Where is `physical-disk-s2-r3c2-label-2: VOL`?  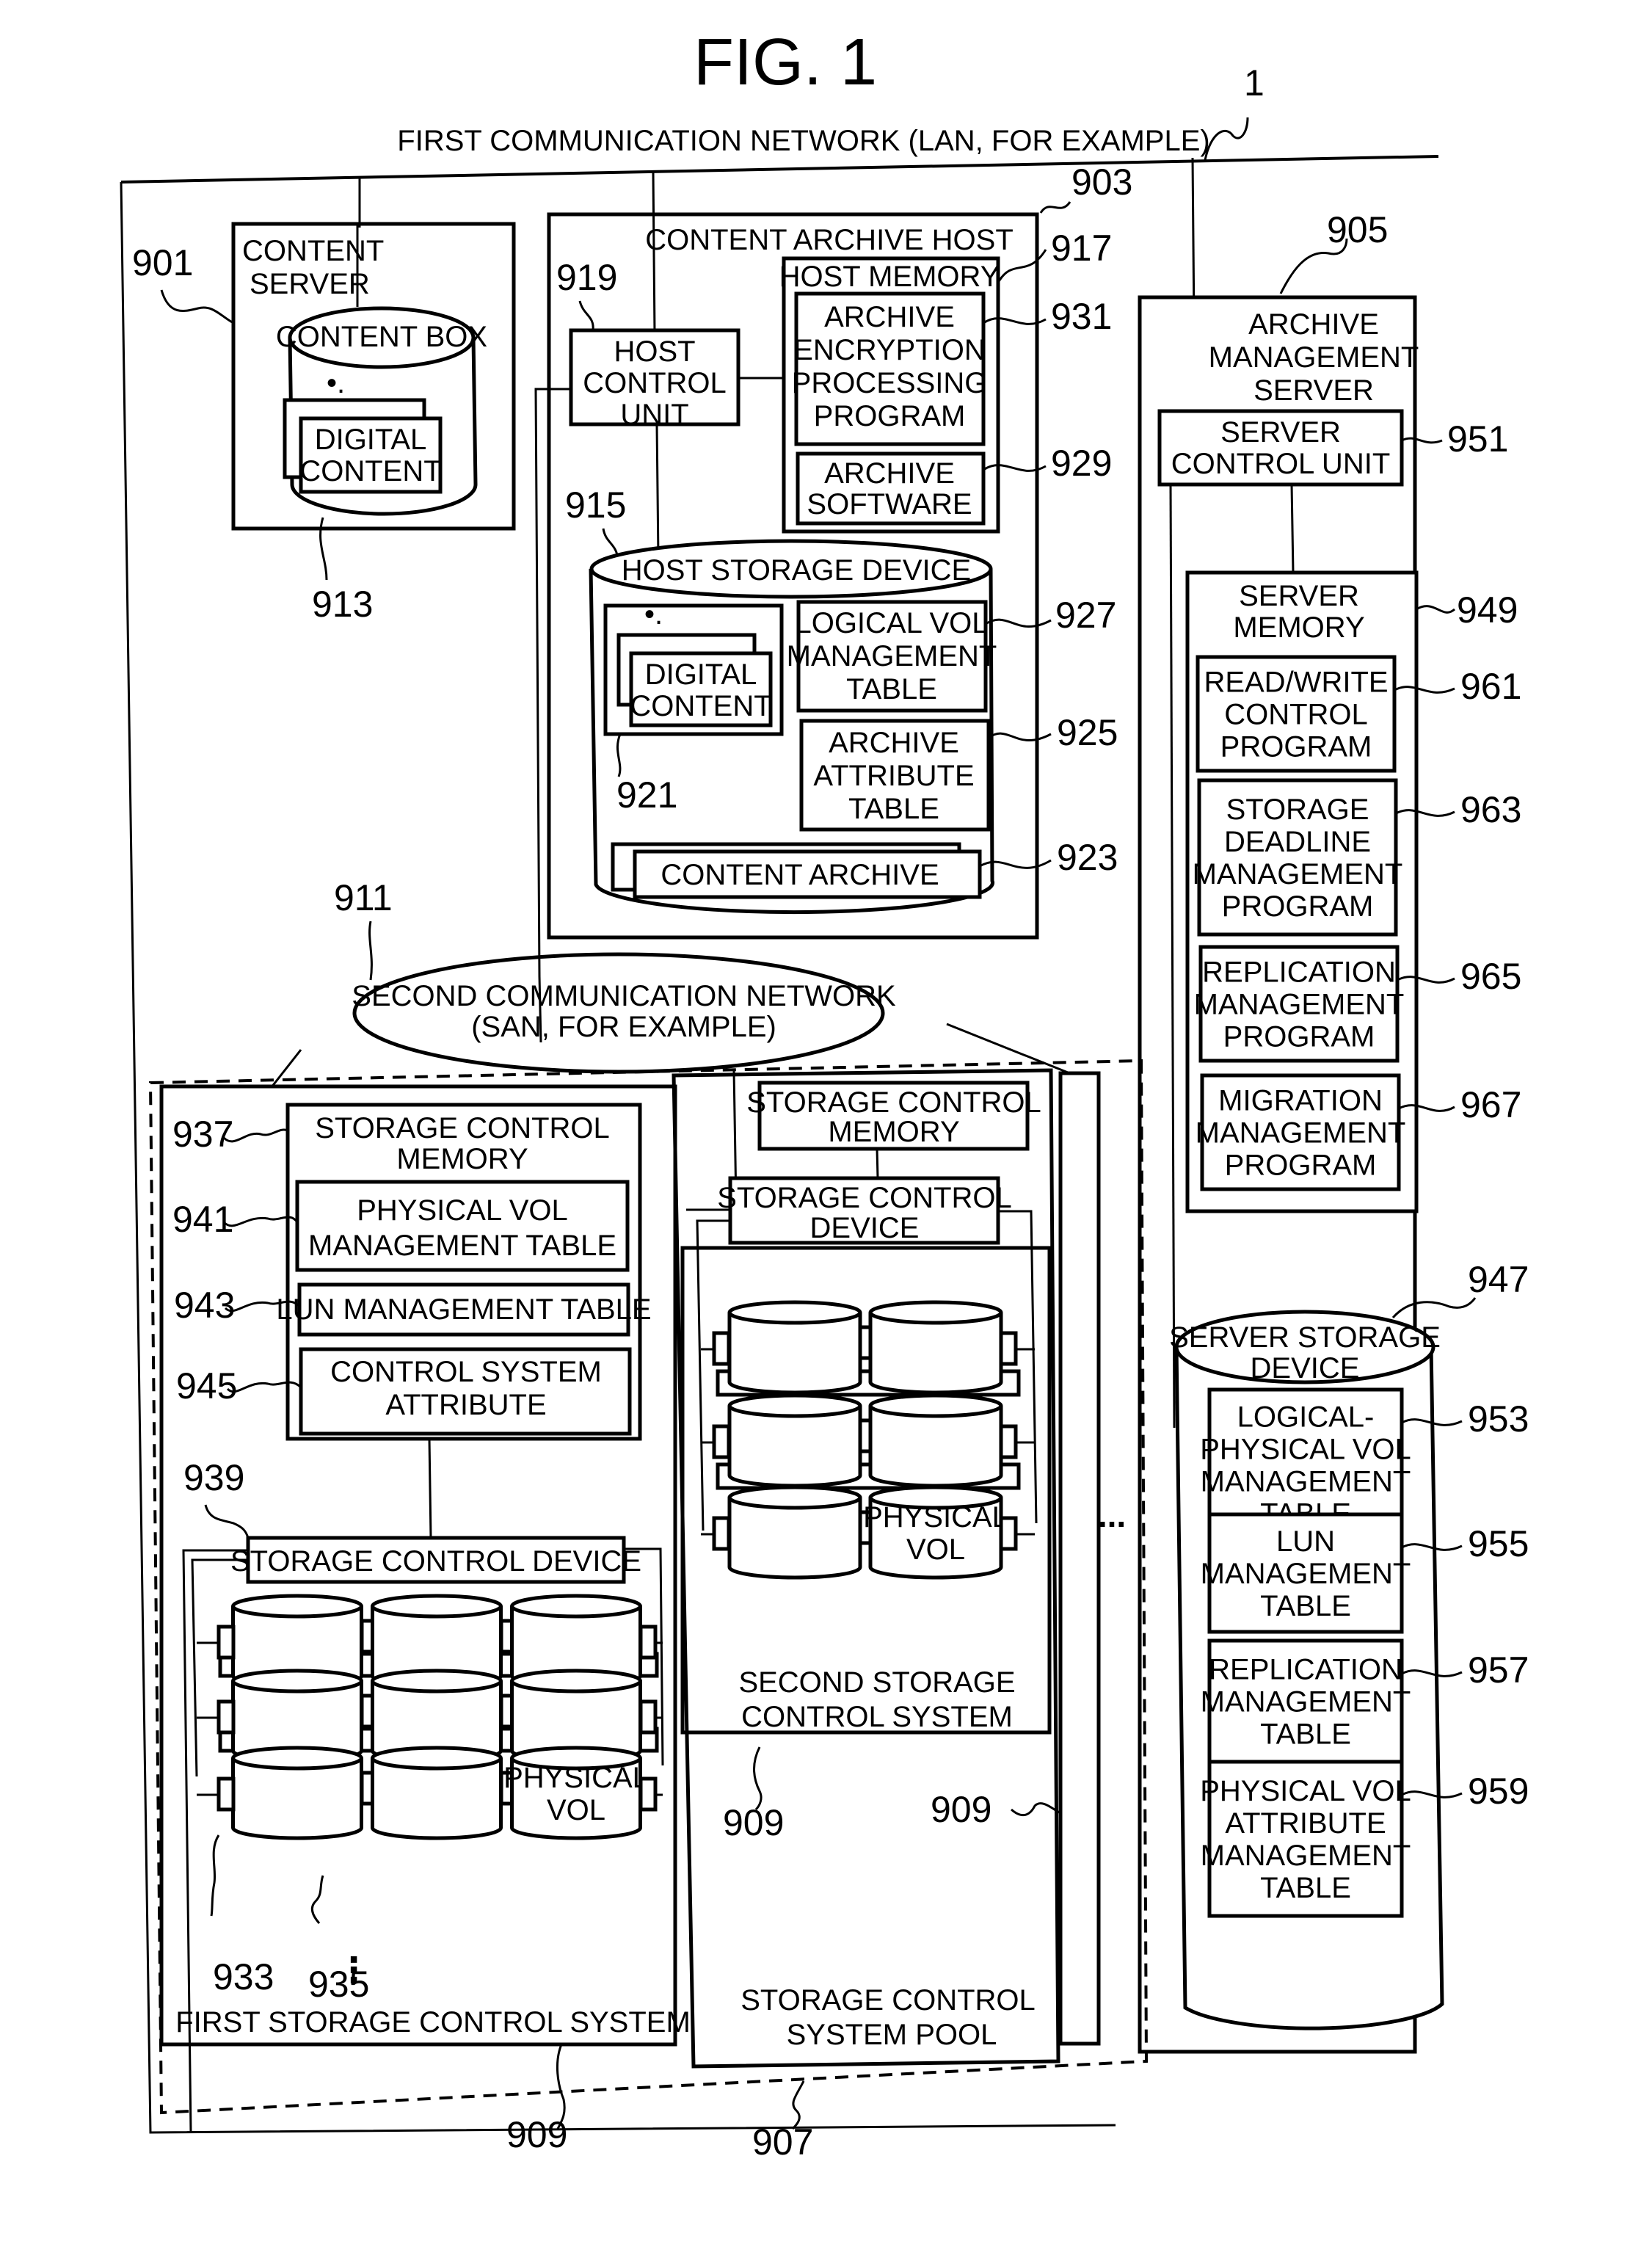
physical-disk-s2-r3c2-label-2: VOL is located at coordinates (935, 1549).